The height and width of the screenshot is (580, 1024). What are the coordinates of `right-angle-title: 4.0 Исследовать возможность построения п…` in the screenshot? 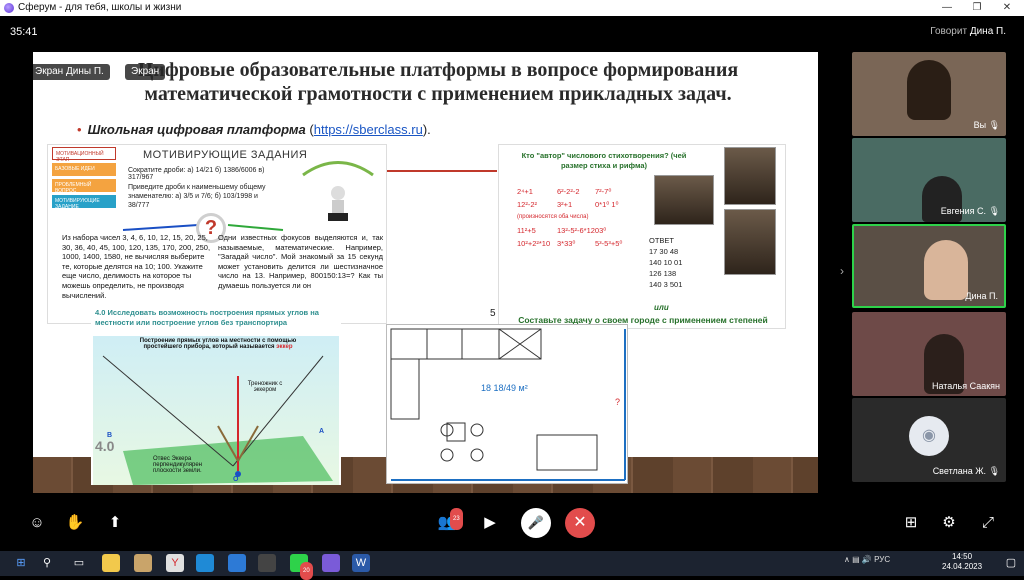 It's located at (207, 317).